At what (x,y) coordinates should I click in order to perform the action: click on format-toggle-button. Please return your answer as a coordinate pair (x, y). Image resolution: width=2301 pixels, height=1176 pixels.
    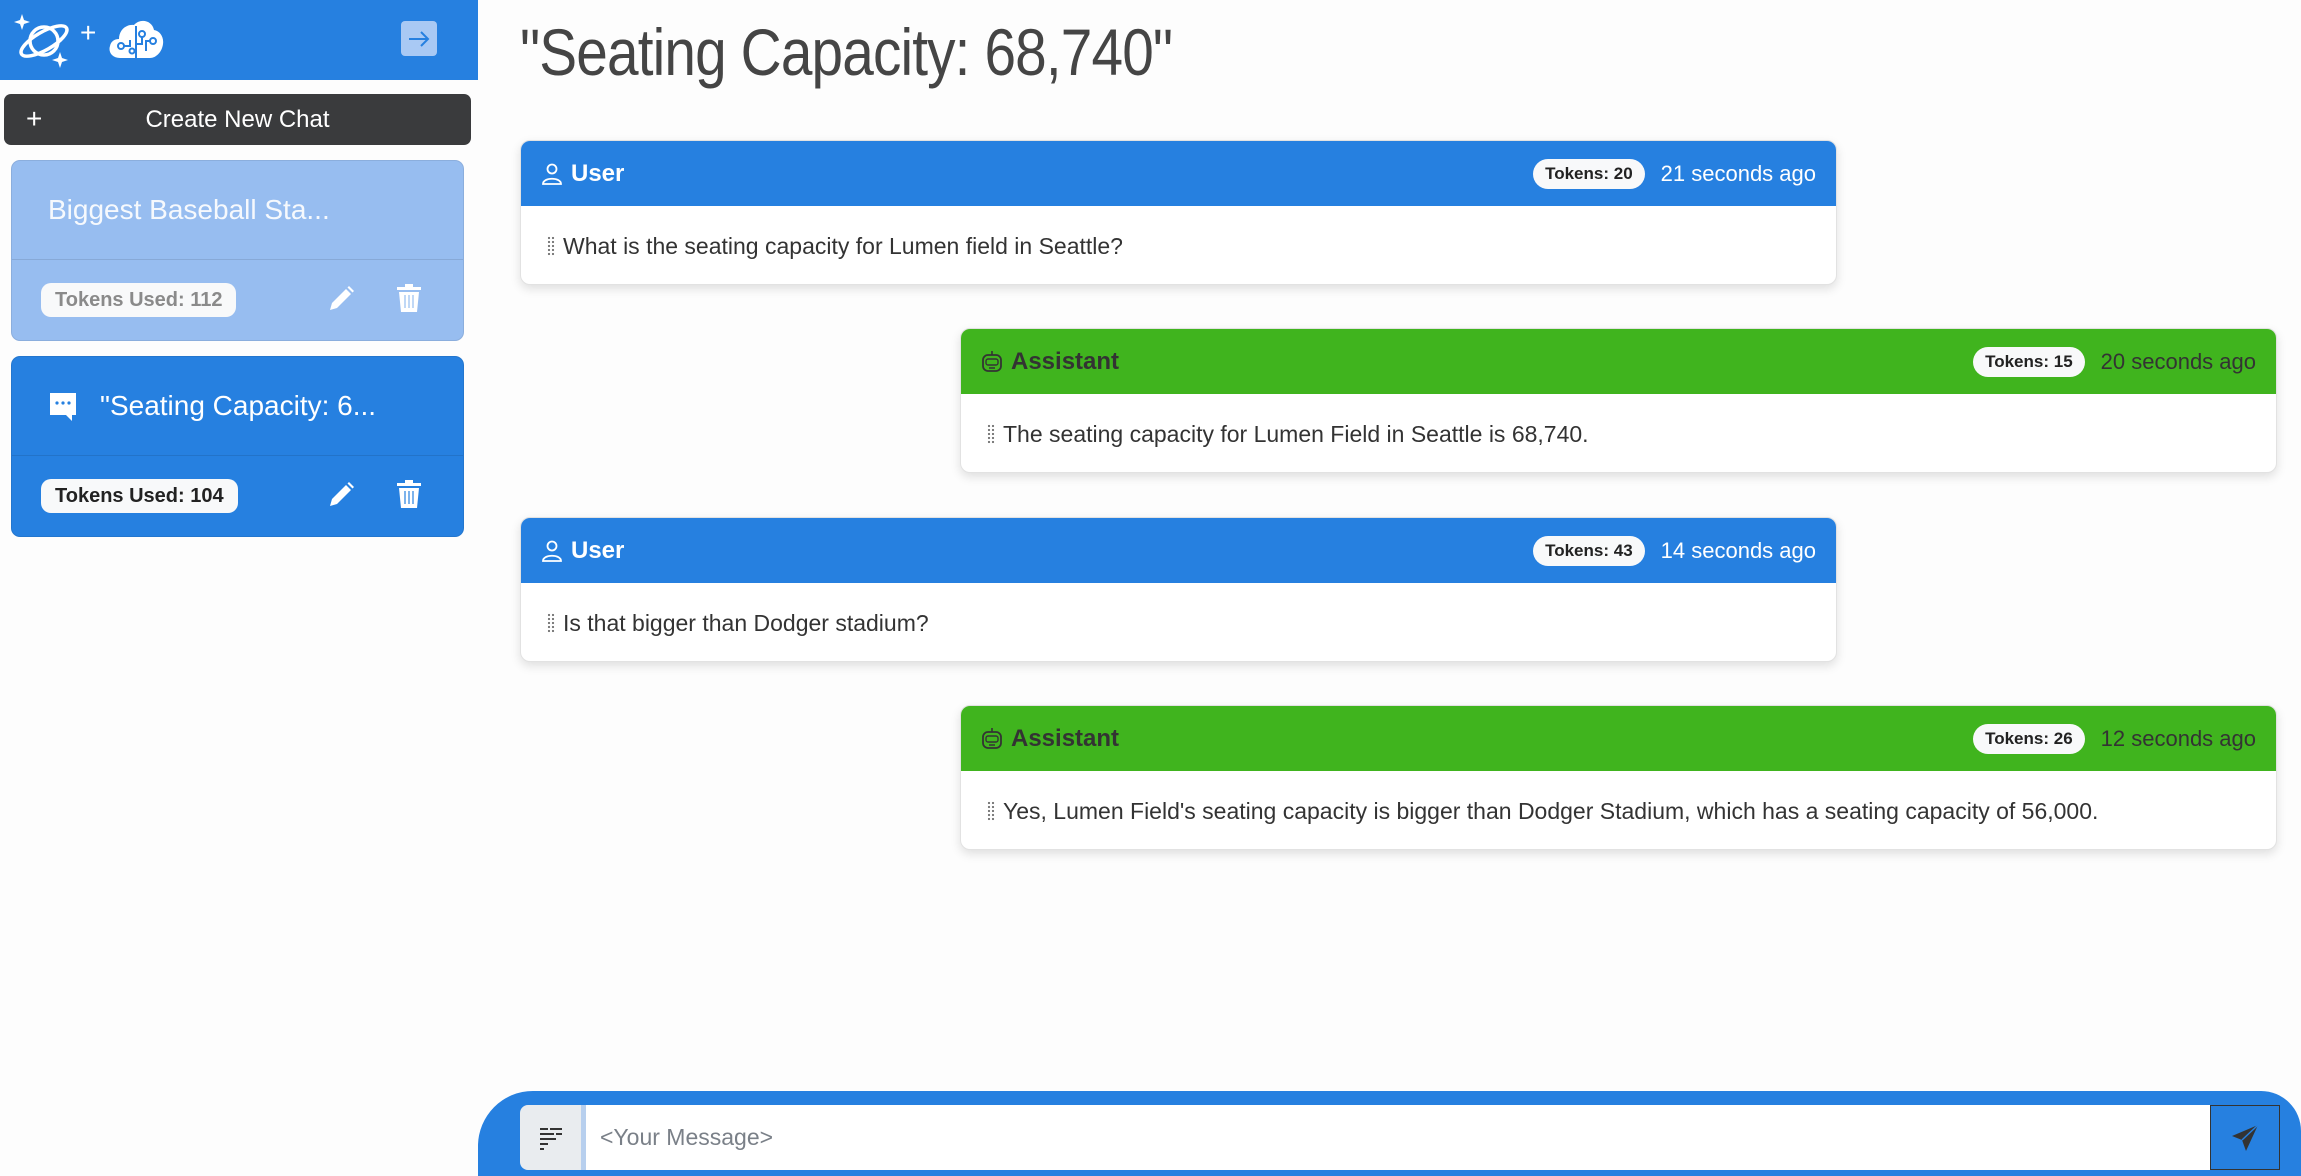
    Looking at the image, I should click on (553, 1137).